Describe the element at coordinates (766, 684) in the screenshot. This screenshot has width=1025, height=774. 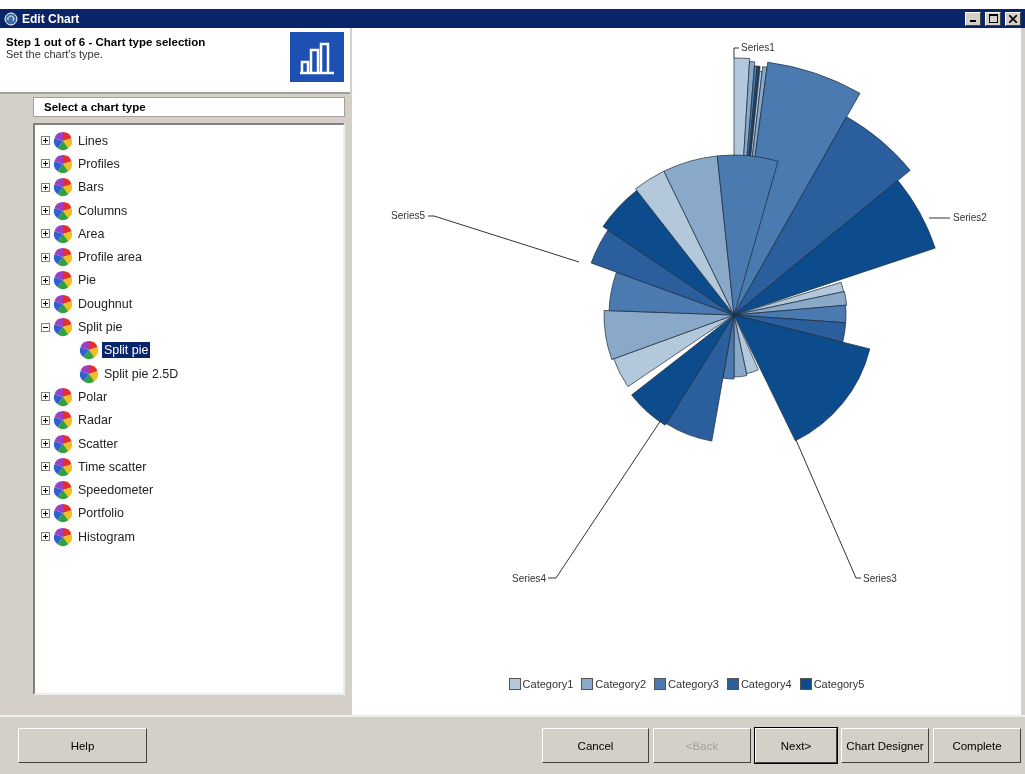
I see `legend-label: Category4` at that location.